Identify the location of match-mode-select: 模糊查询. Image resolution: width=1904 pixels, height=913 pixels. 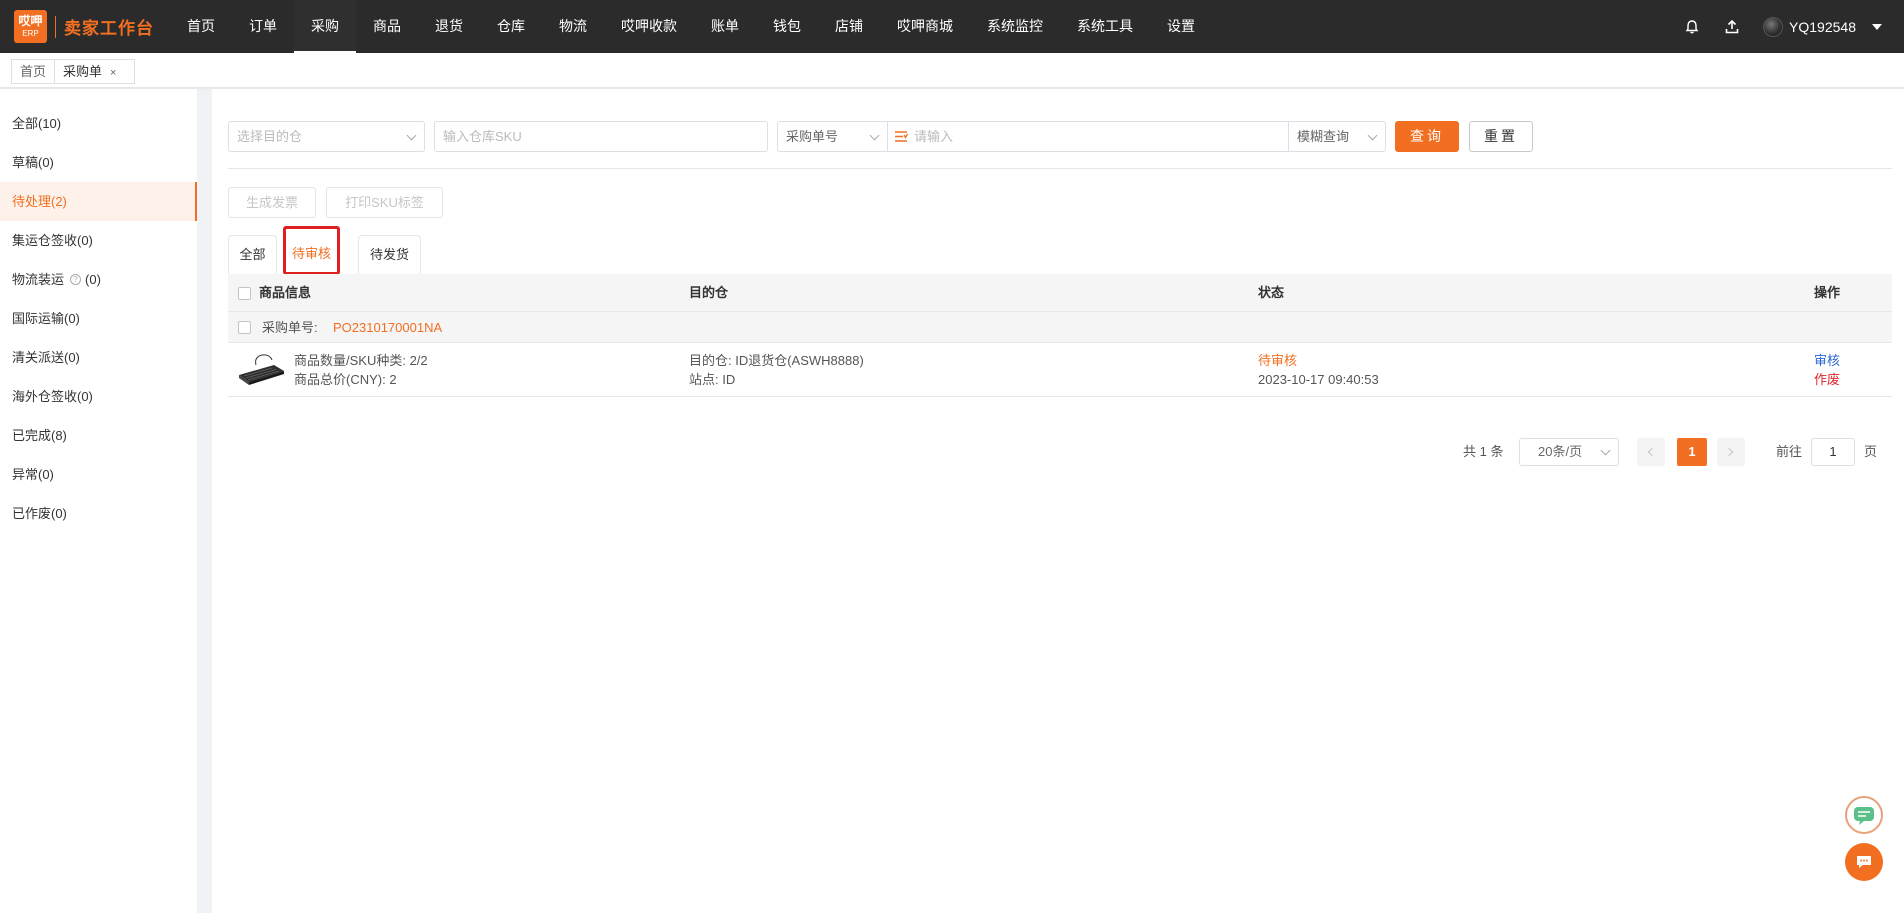
(1337, 136).